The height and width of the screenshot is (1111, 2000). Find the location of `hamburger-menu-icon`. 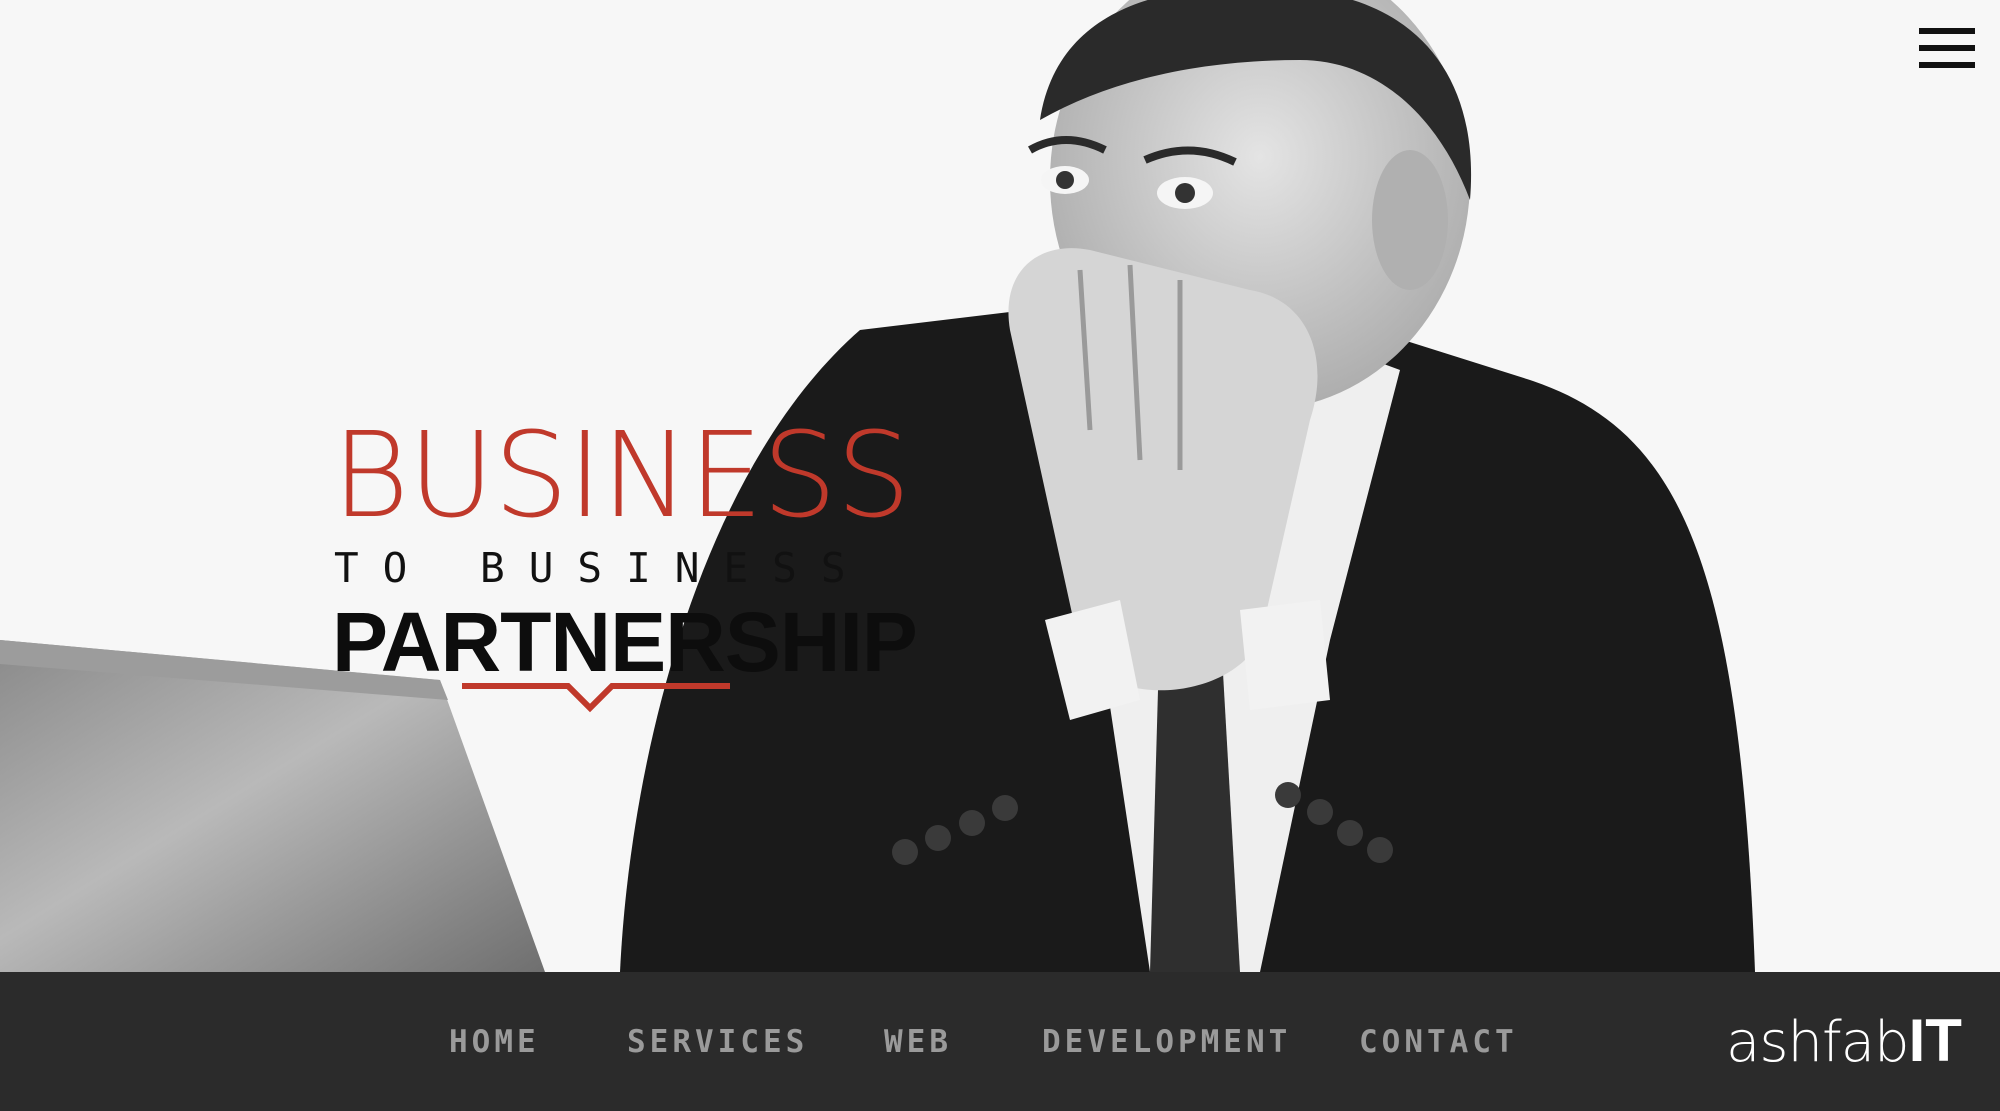

hamburger-menu-icon is located at coordinates (1947, 48).